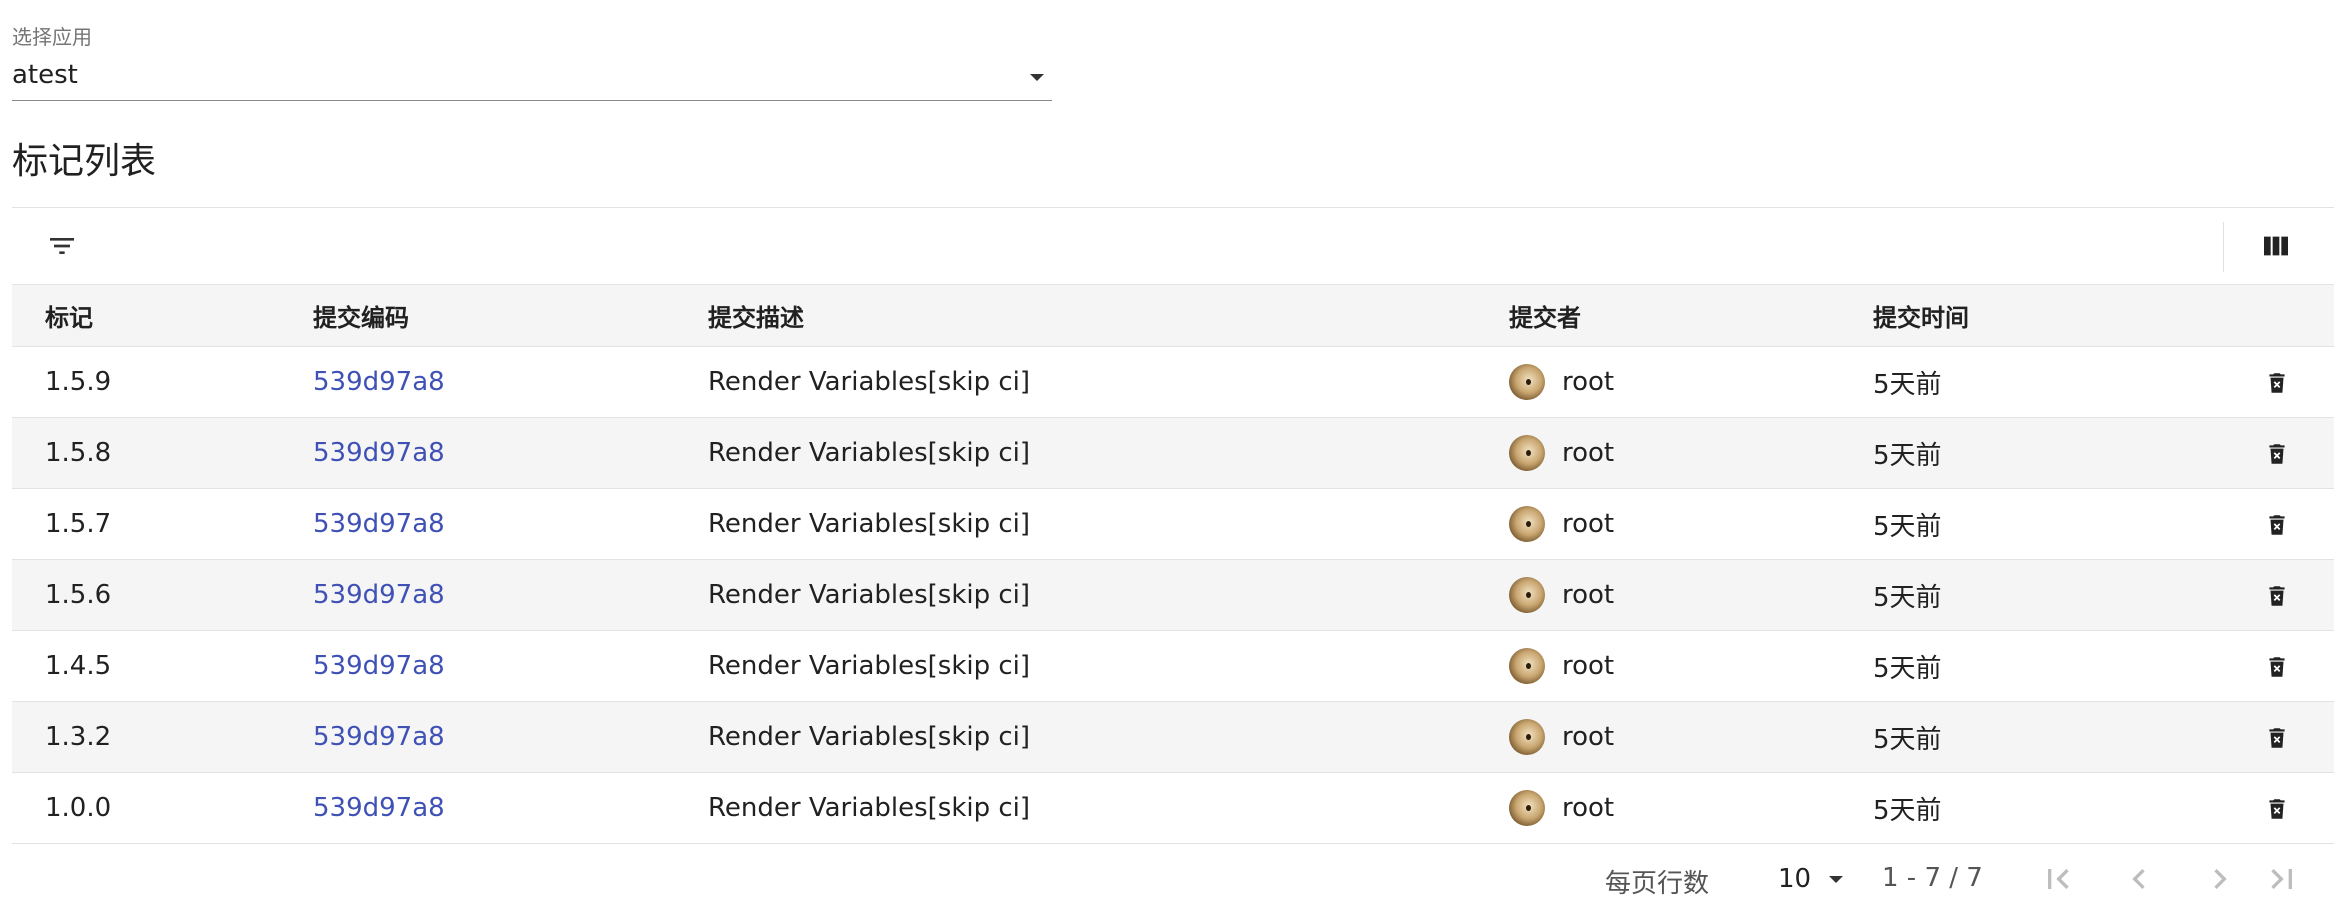 This screenshot has width=2336, height=922. I want to click on last-page-icon, so click(2282, 879).